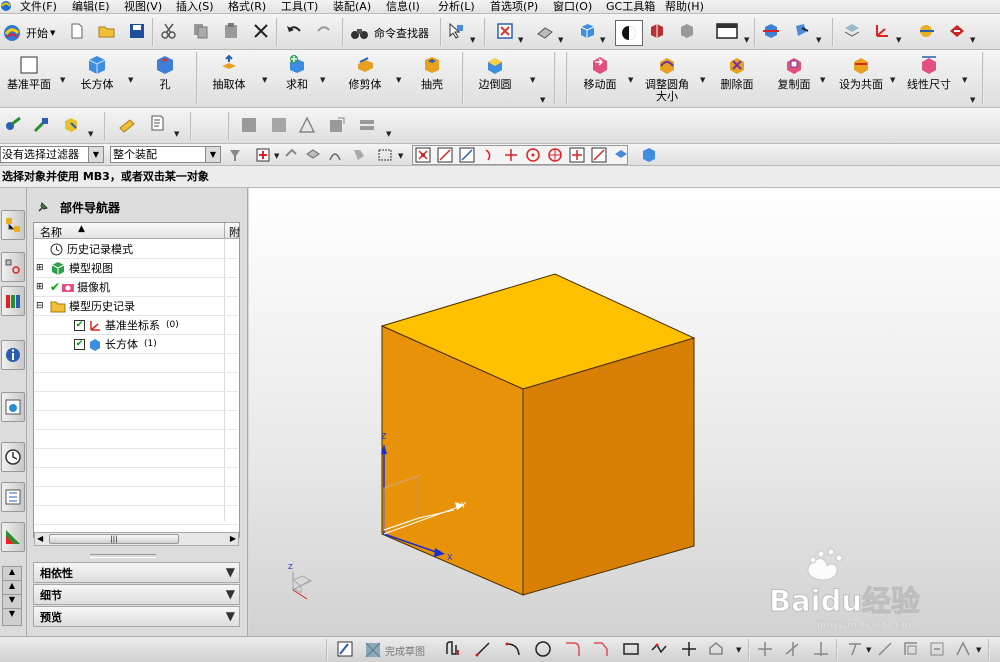  What do you see at coordinates (687, 31) in the screenshot?
I see `wireframe-button` at bounding box center [687, 31].